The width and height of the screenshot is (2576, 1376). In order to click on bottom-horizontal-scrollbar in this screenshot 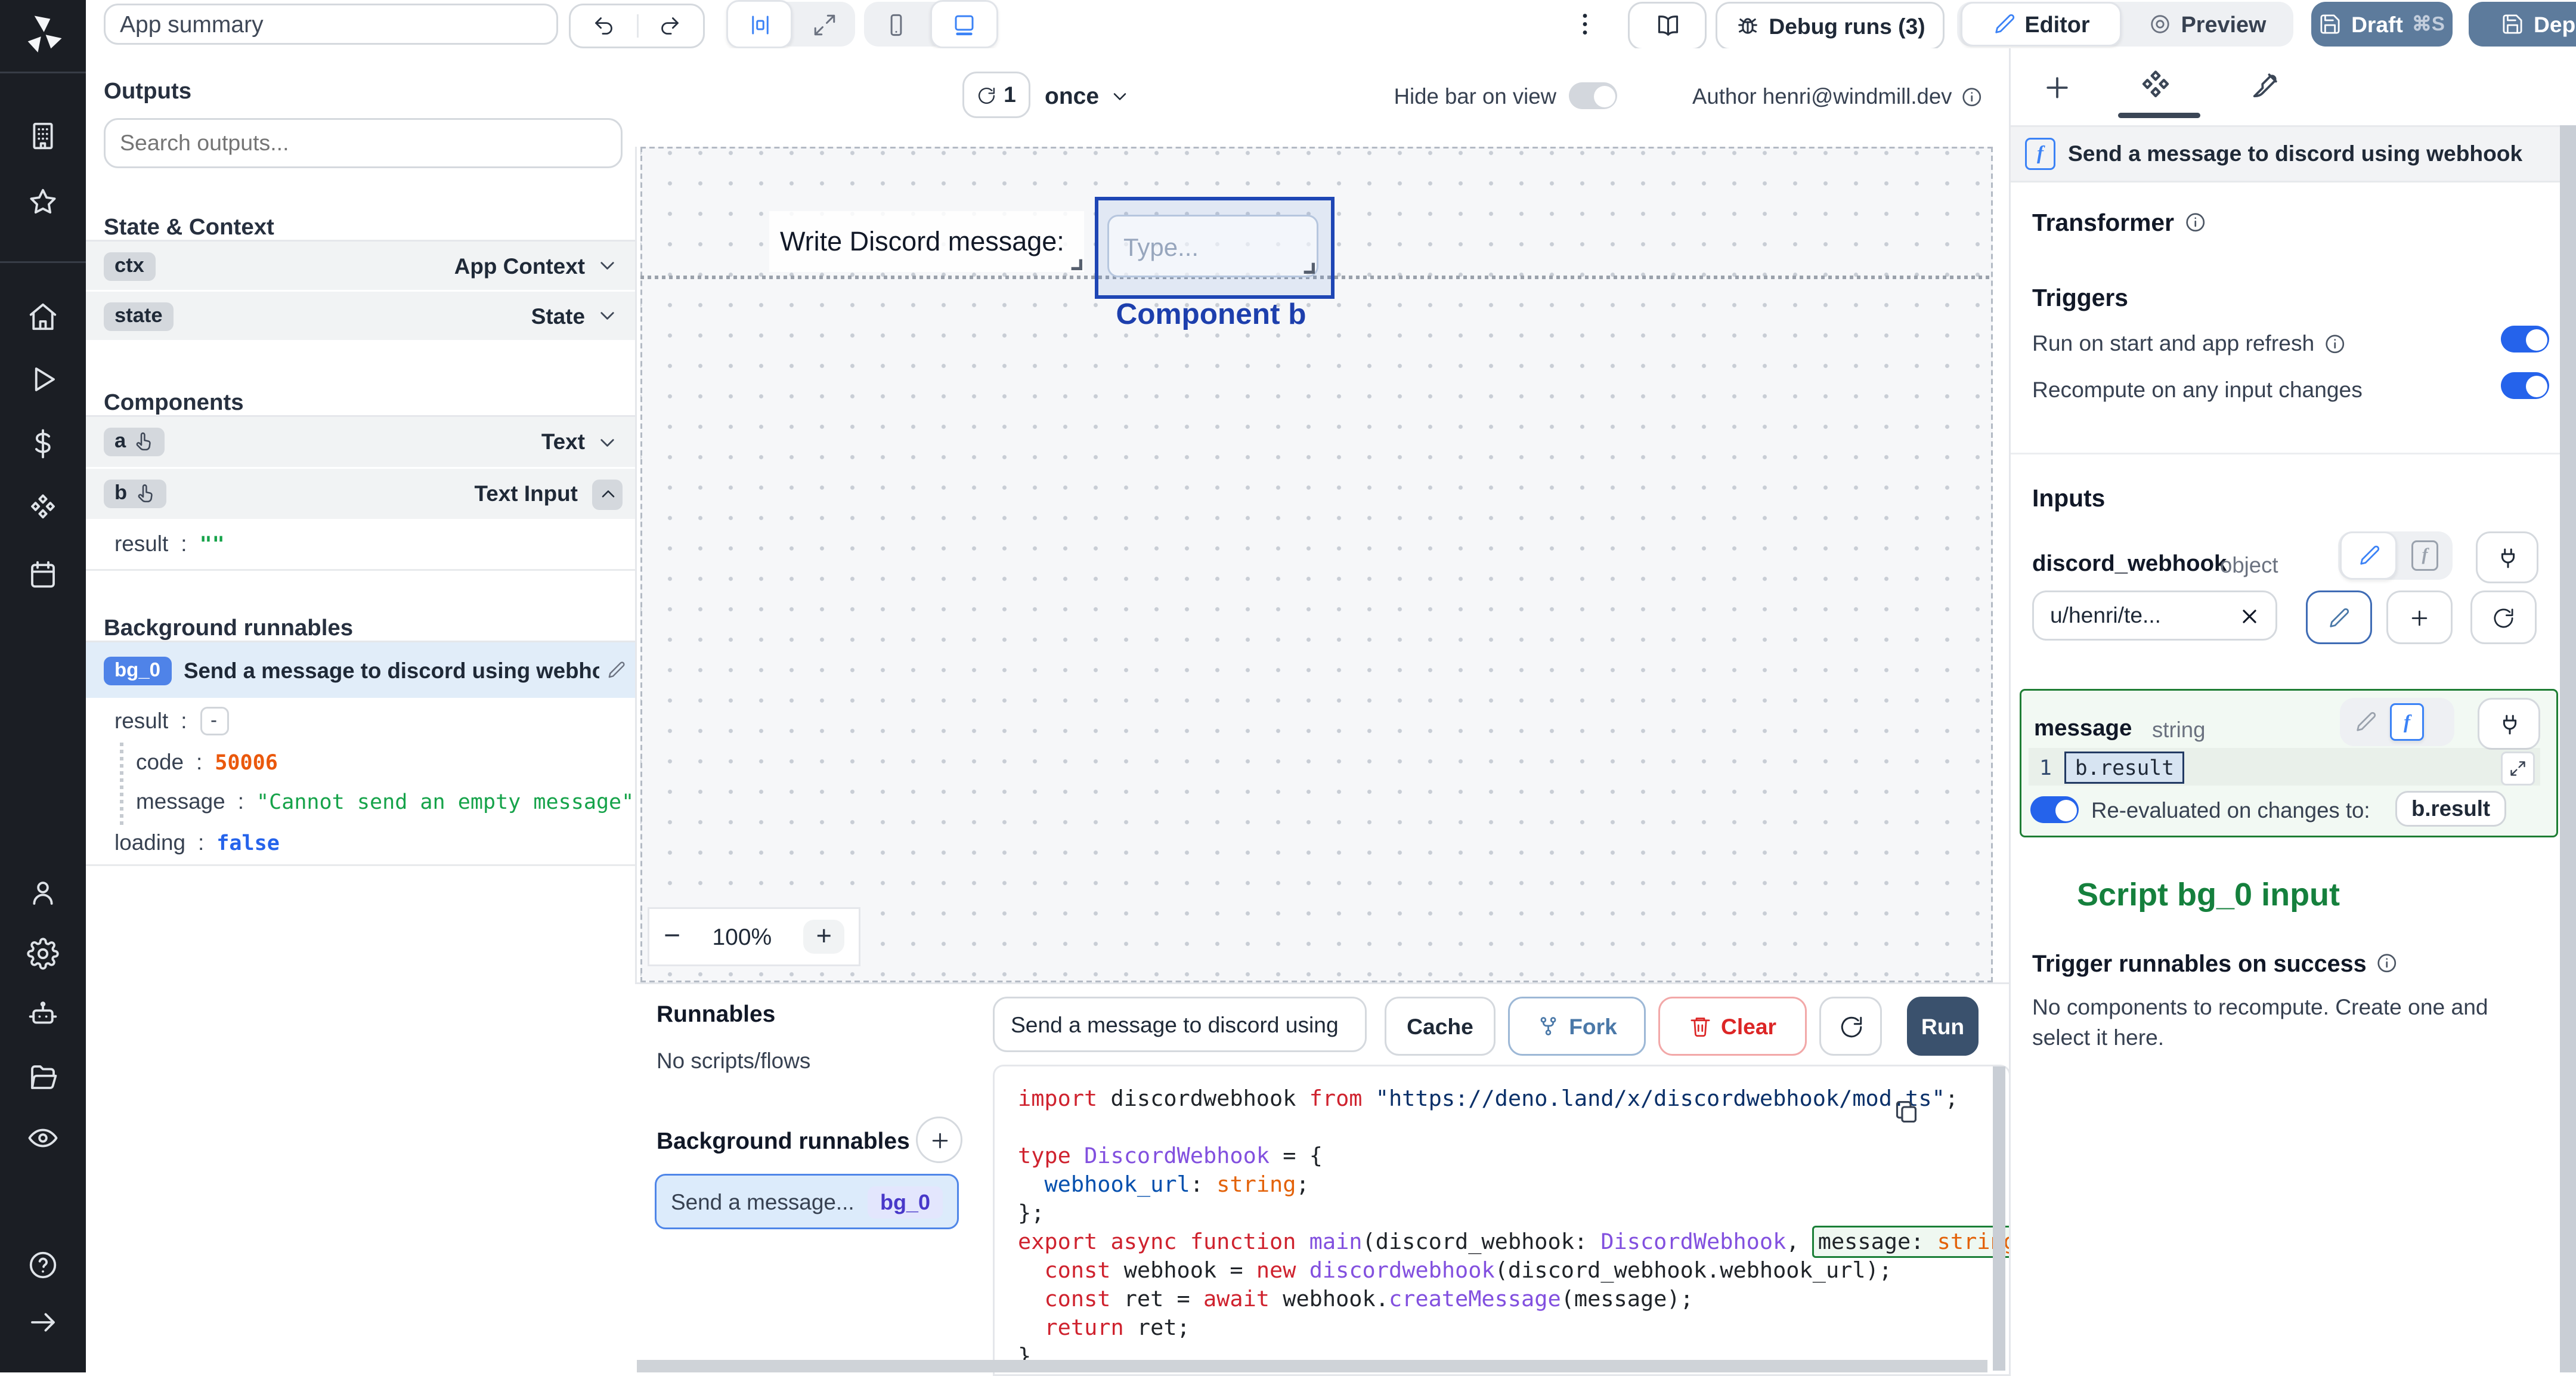, I will do `click(1312, 1366)`.